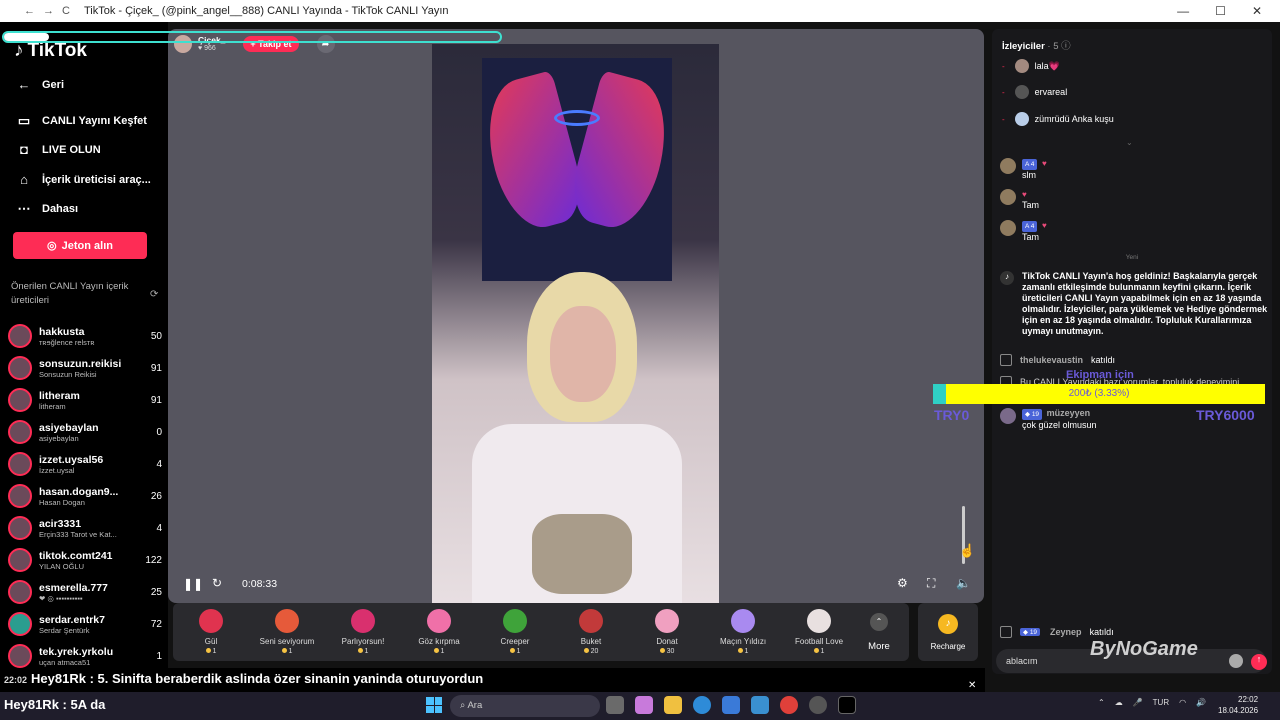 This screenshot has width=1280, height=720. I want to click on viewer-count: 0, so click(159, 432).